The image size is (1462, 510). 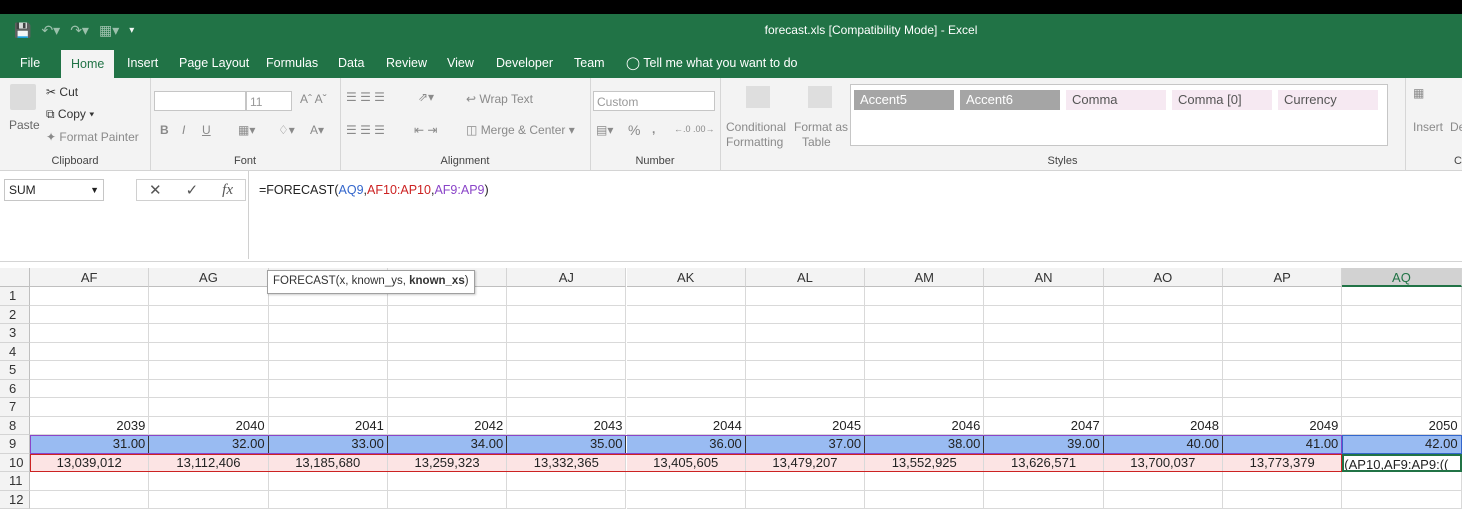 I want to click on column-header-al: AL, so click(x=805, y=277).